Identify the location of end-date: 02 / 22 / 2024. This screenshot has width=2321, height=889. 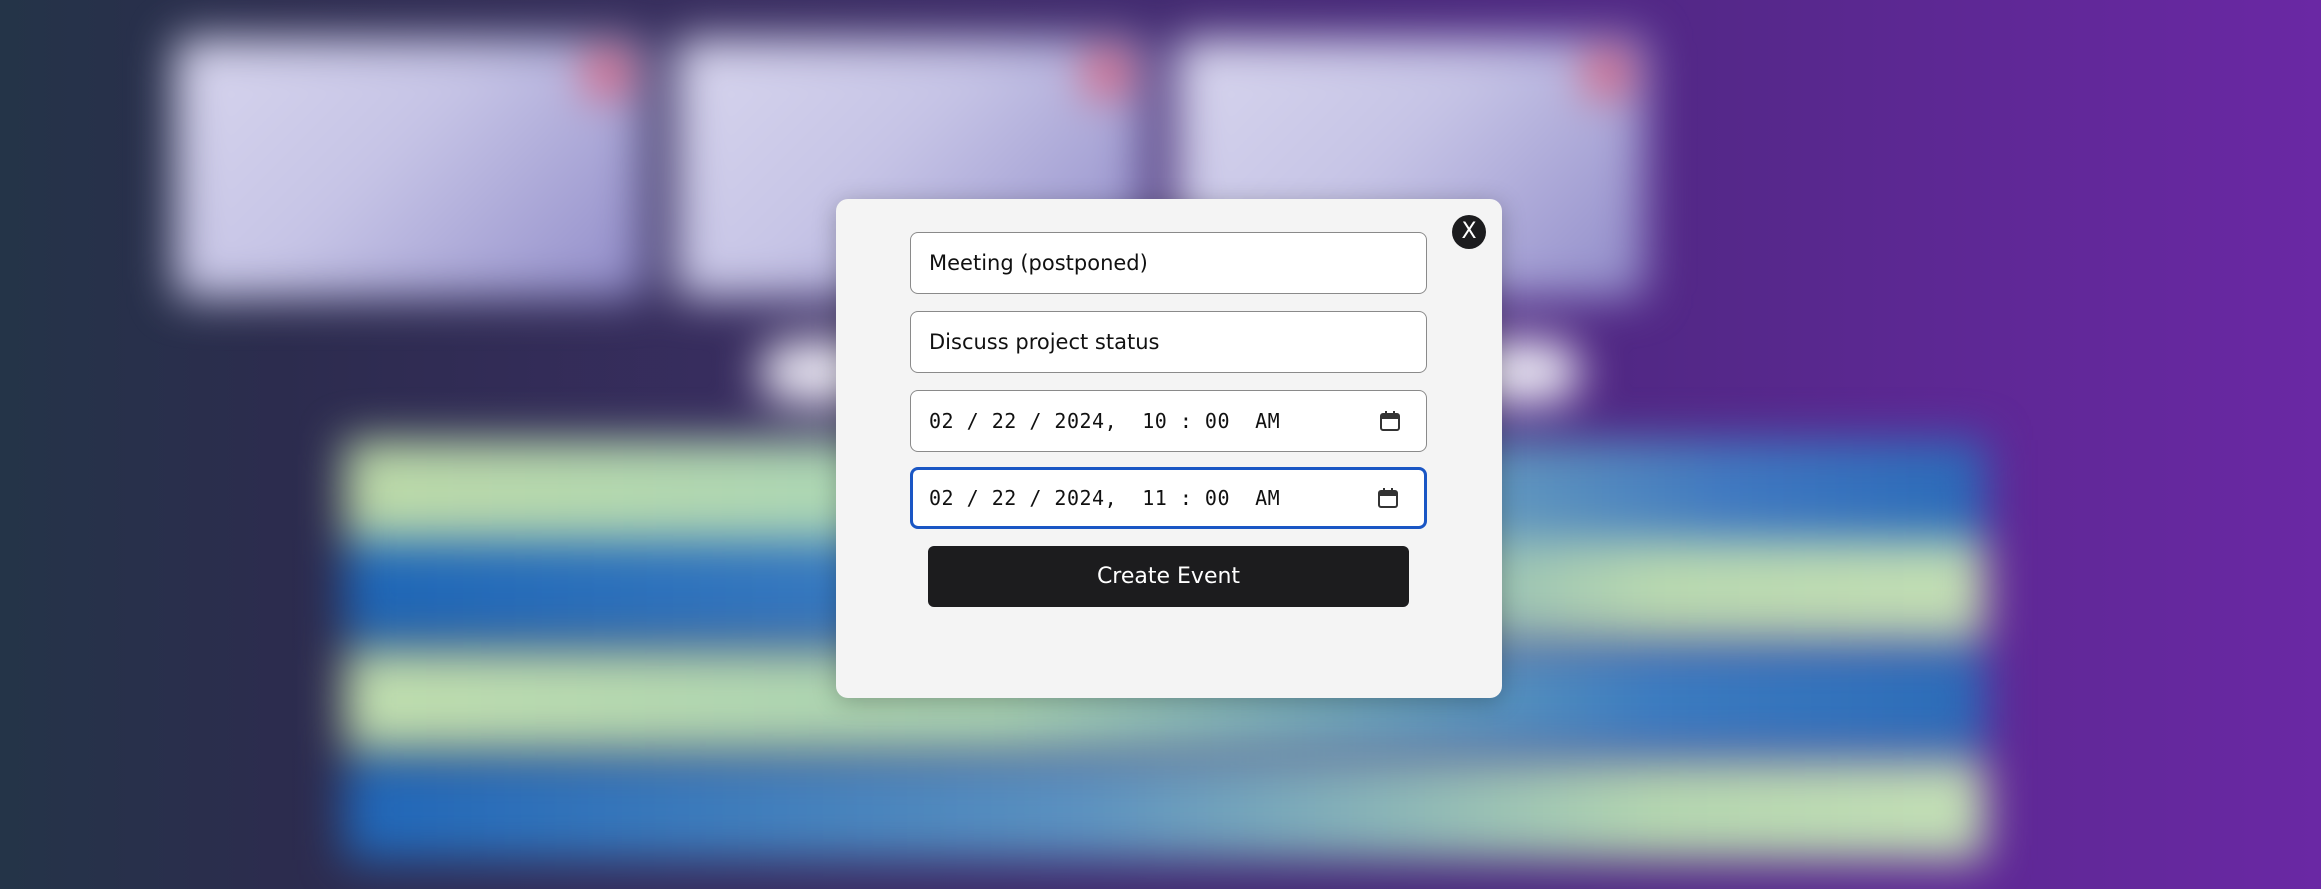
(1017, 498).